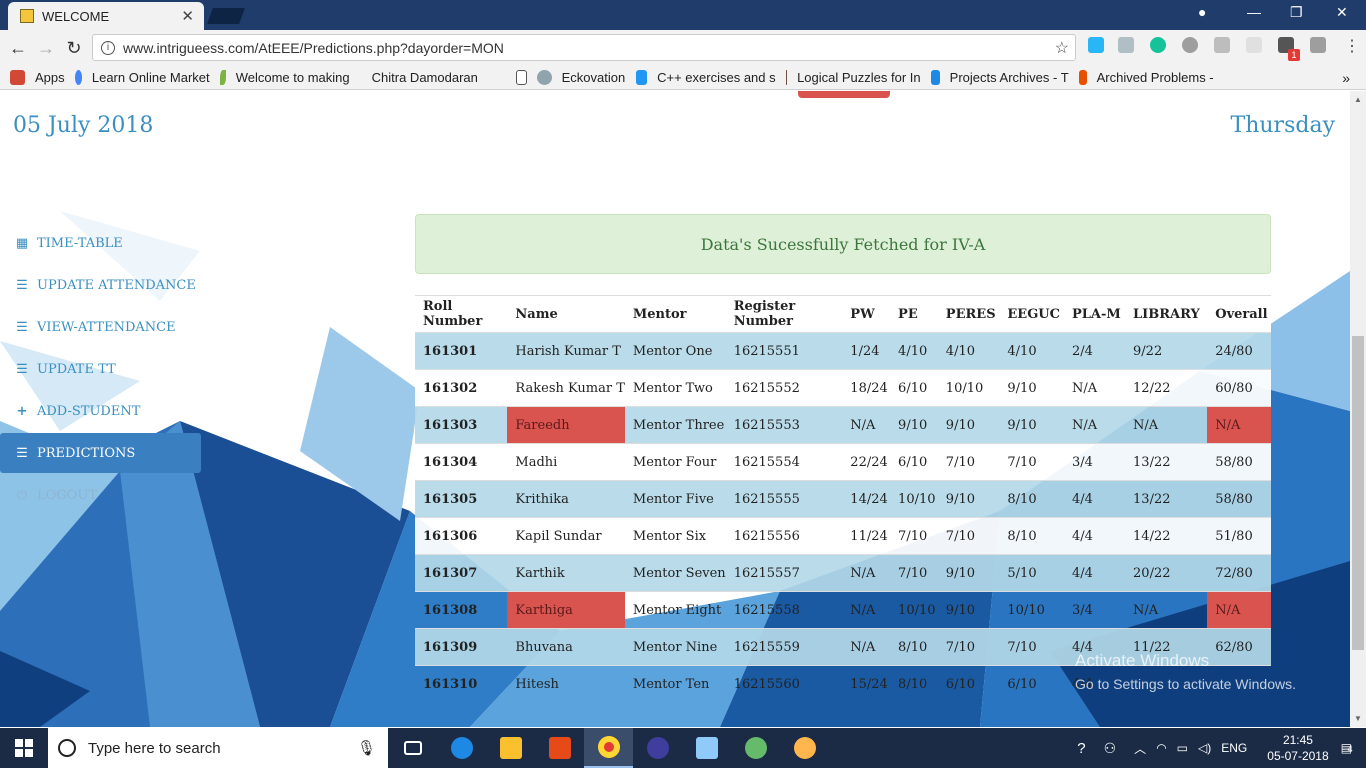  Describe the element at coordinates (968, 684) in the screenshot. I see `table-cell: 6/10` at that location.